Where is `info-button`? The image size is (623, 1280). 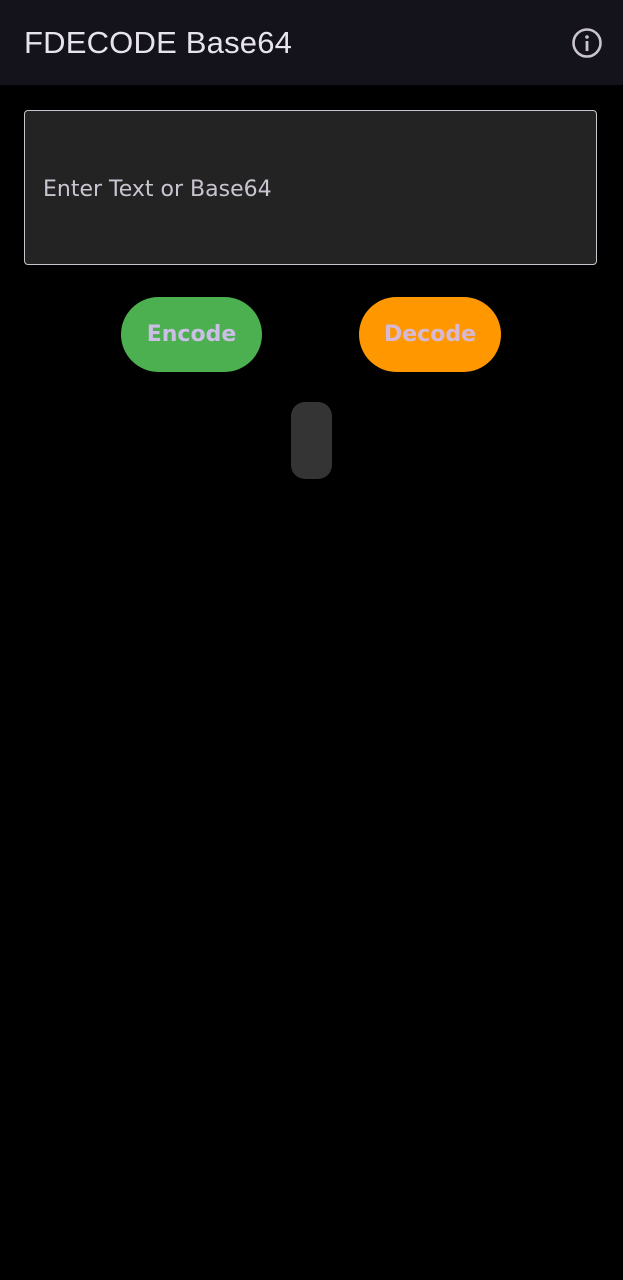
info-button is located at coordinates (587, 43).